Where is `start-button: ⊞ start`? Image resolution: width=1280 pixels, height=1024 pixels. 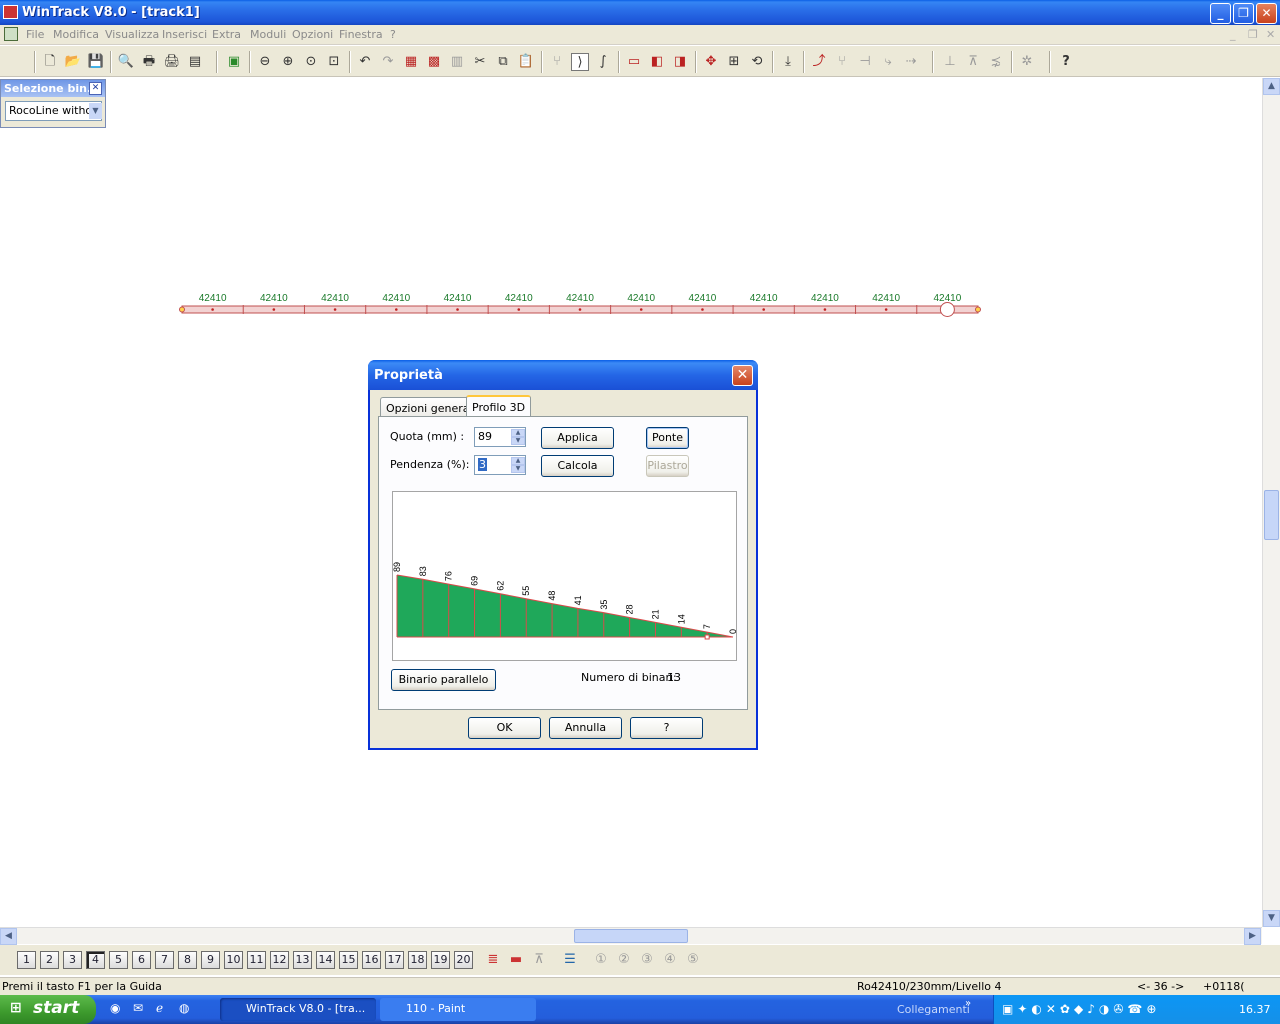 start-button: ⊞ start is located at coordinates (48, 1009).